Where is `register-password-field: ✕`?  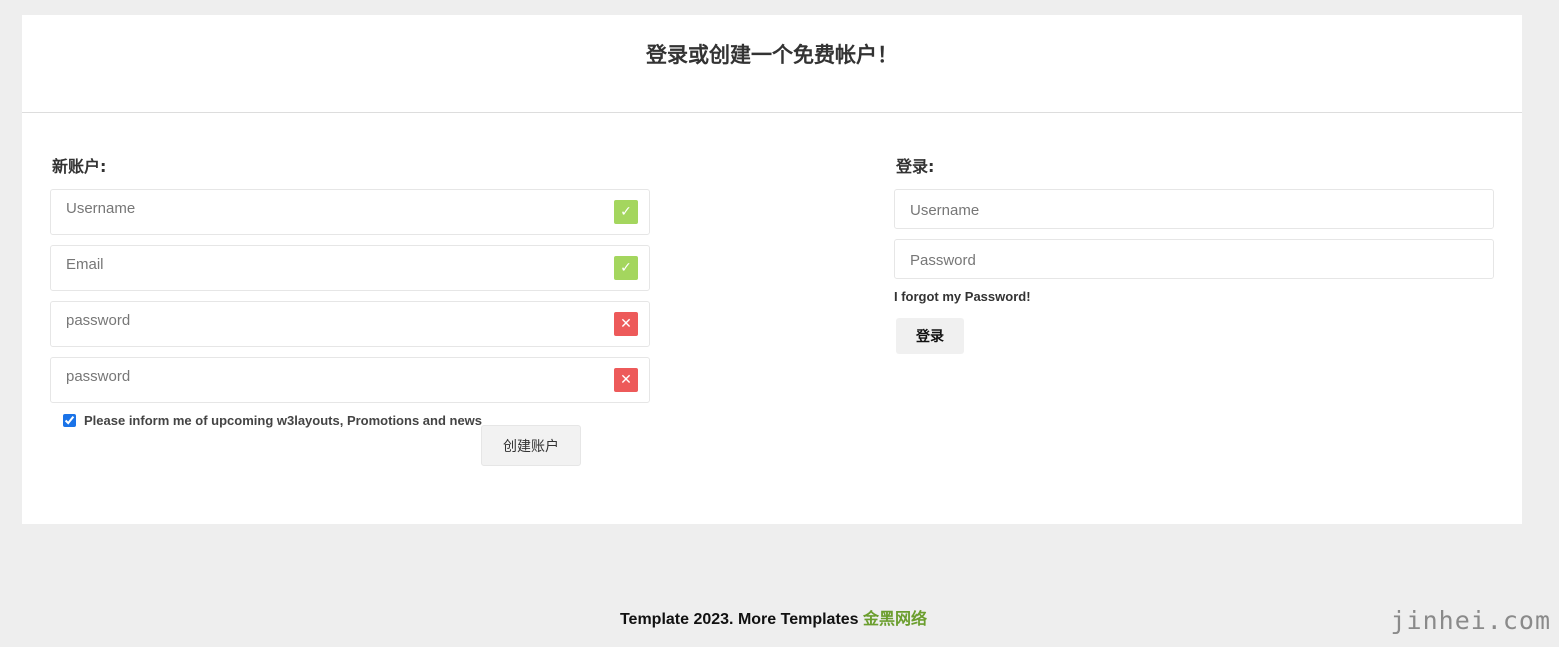
register-password-field: ✕ is located at coordinates (350, 324).